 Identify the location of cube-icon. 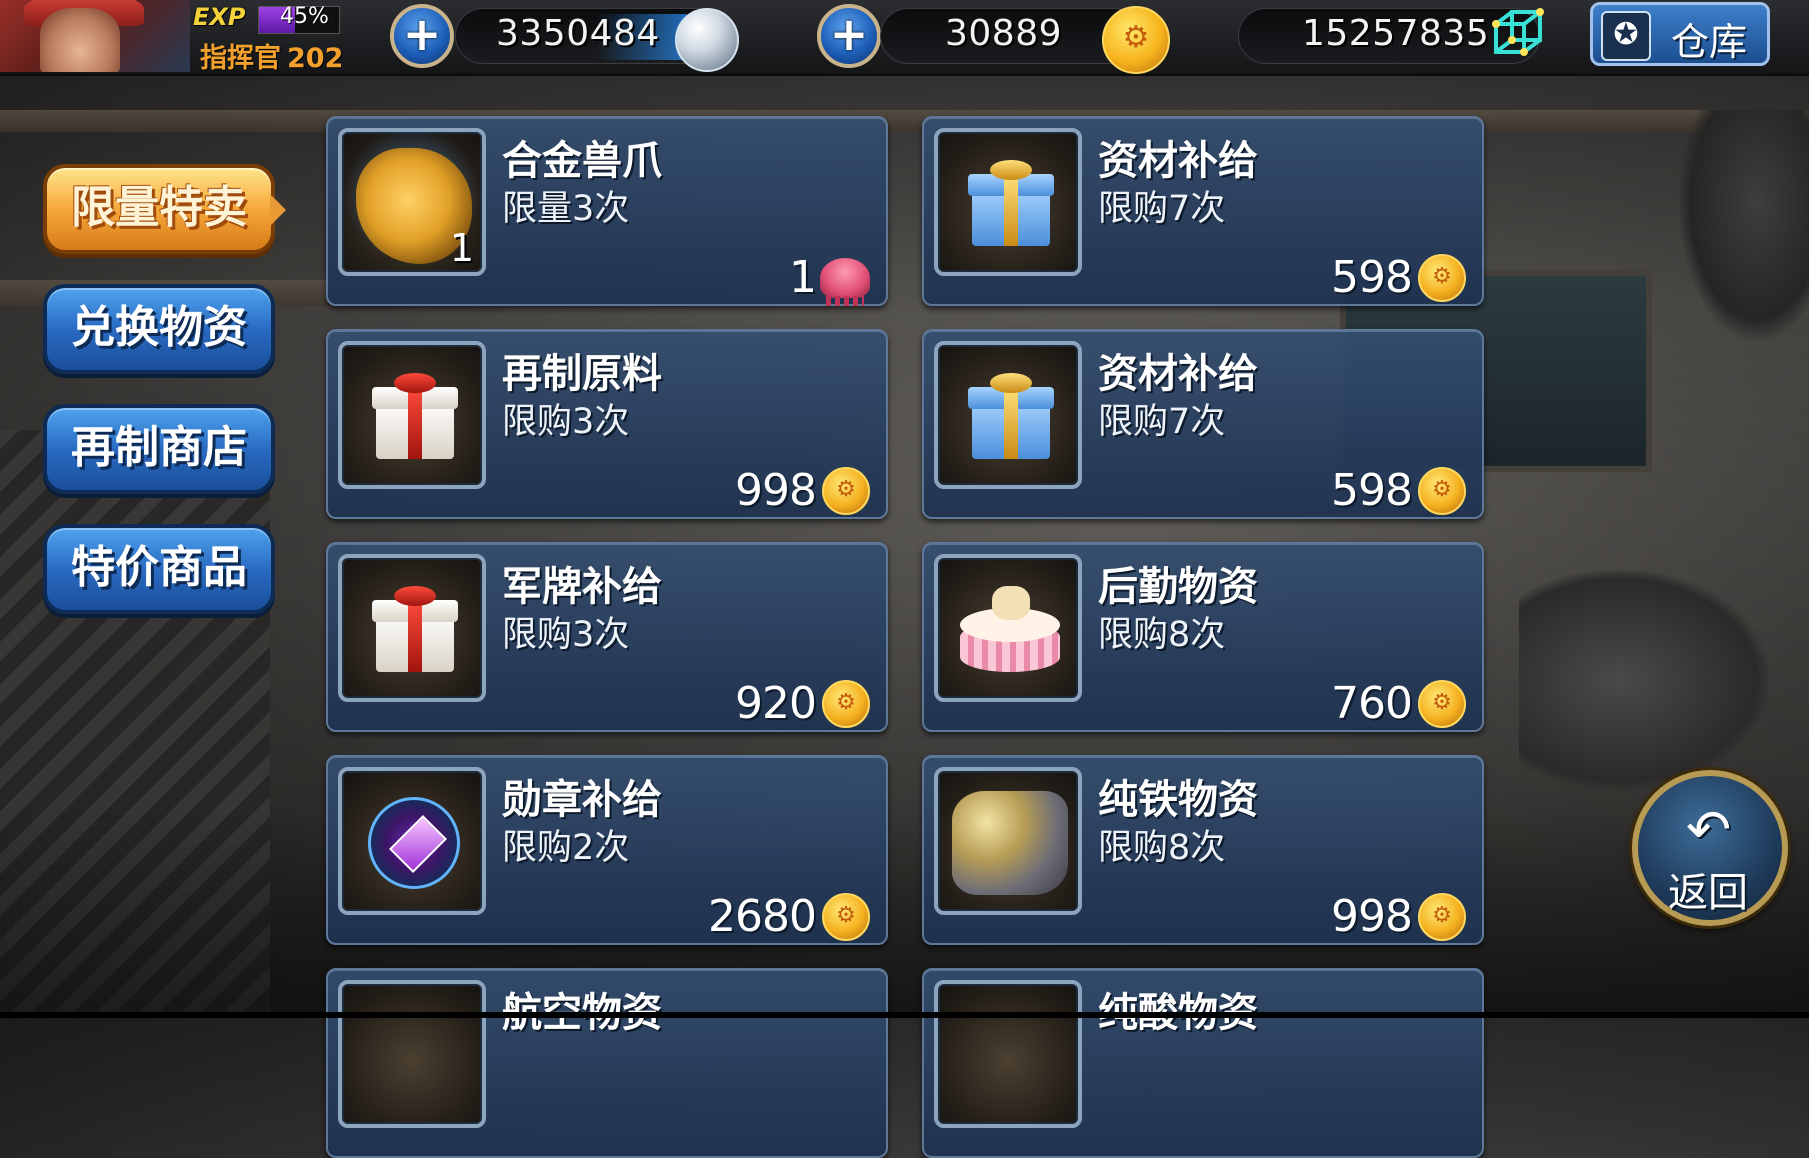
(1518, 32).